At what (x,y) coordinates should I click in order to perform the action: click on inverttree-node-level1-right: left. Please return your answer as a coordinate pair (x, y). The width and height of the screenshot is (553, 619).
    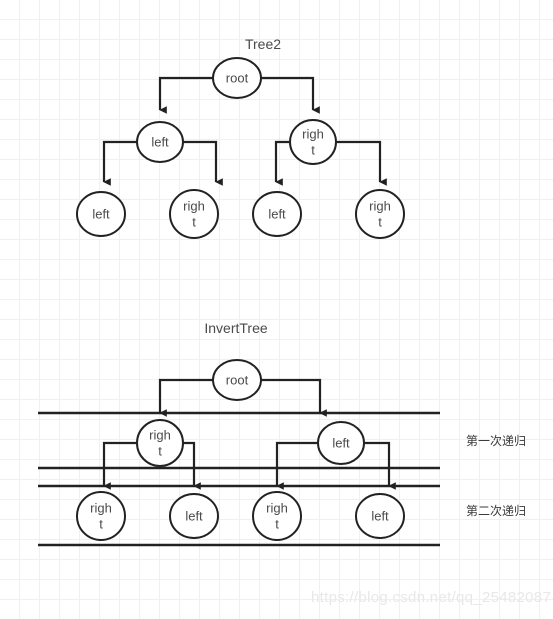
    Looking at the image, I should click on (341, 443).